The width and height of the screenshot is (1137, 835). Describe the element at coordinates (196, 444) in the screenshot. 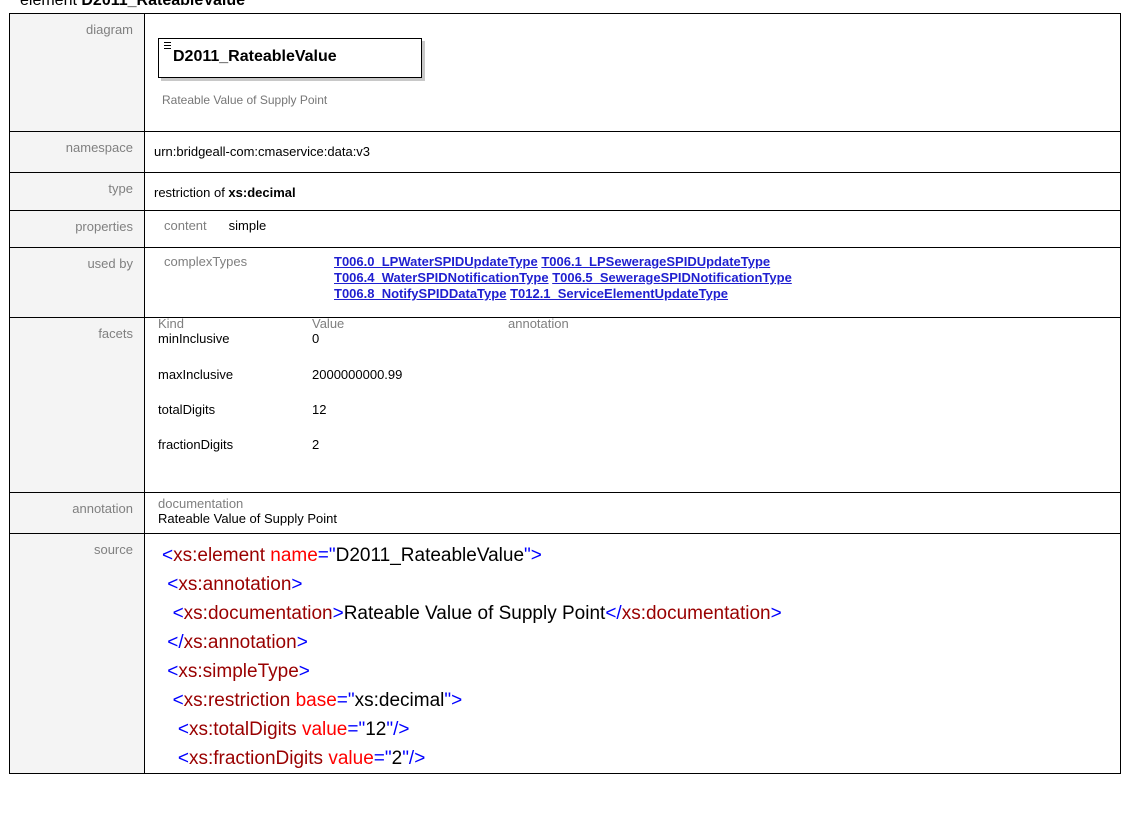

I see `facet-kind: fractionDigits` at that location.